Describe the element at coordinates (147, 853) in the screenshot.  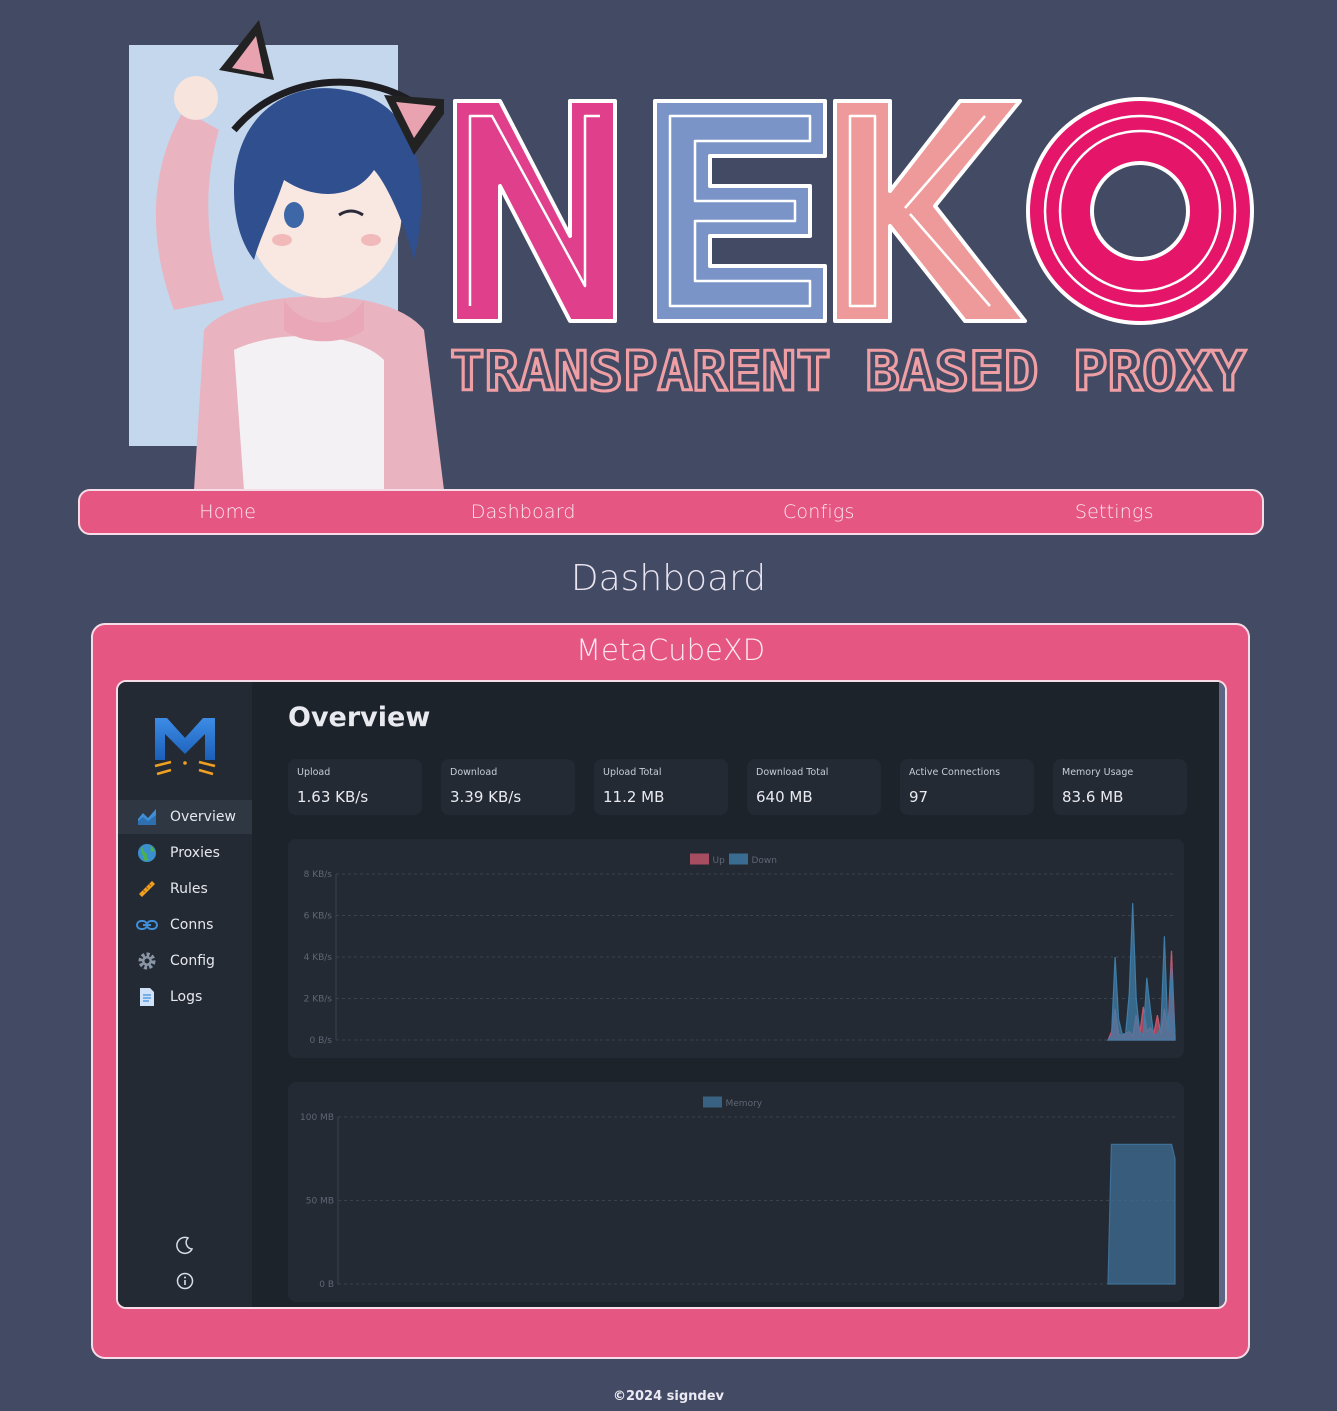
I see `globe-icon` at that location.